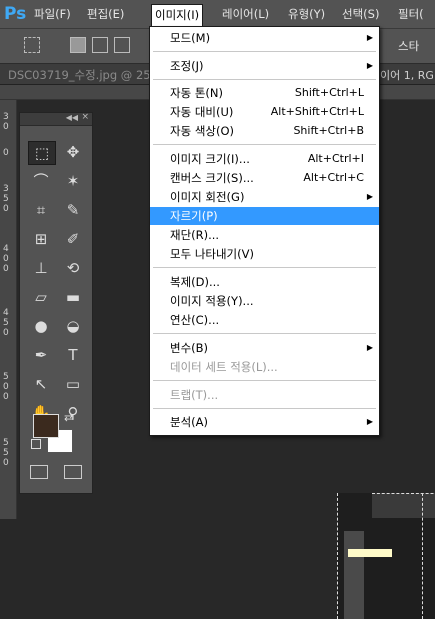 The width and height of the screenshot is (435, 619). Describe the element at coordinates (41, 210) in the screenshot. I see `crop-tool-icon: ⌗` at that location.